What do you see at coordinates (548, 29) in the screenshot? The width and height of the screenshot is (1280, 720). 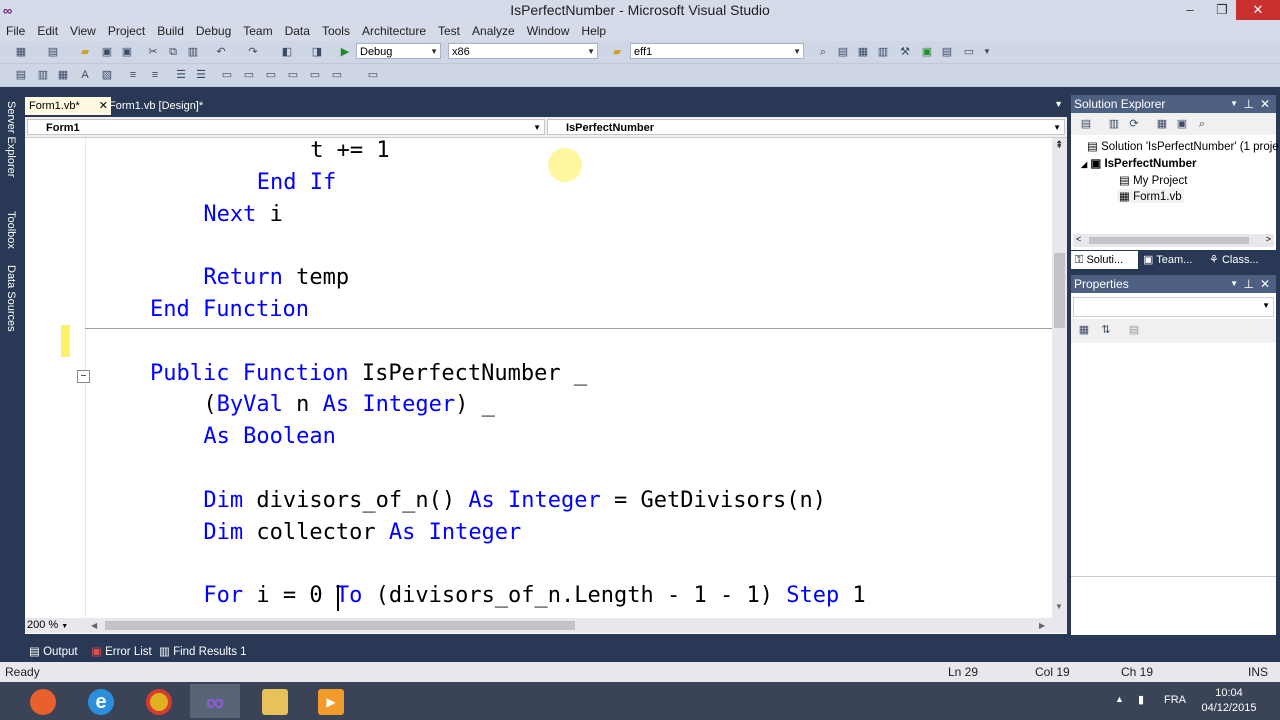 I see `menu-window: Window` at bounding box center [548, 29].